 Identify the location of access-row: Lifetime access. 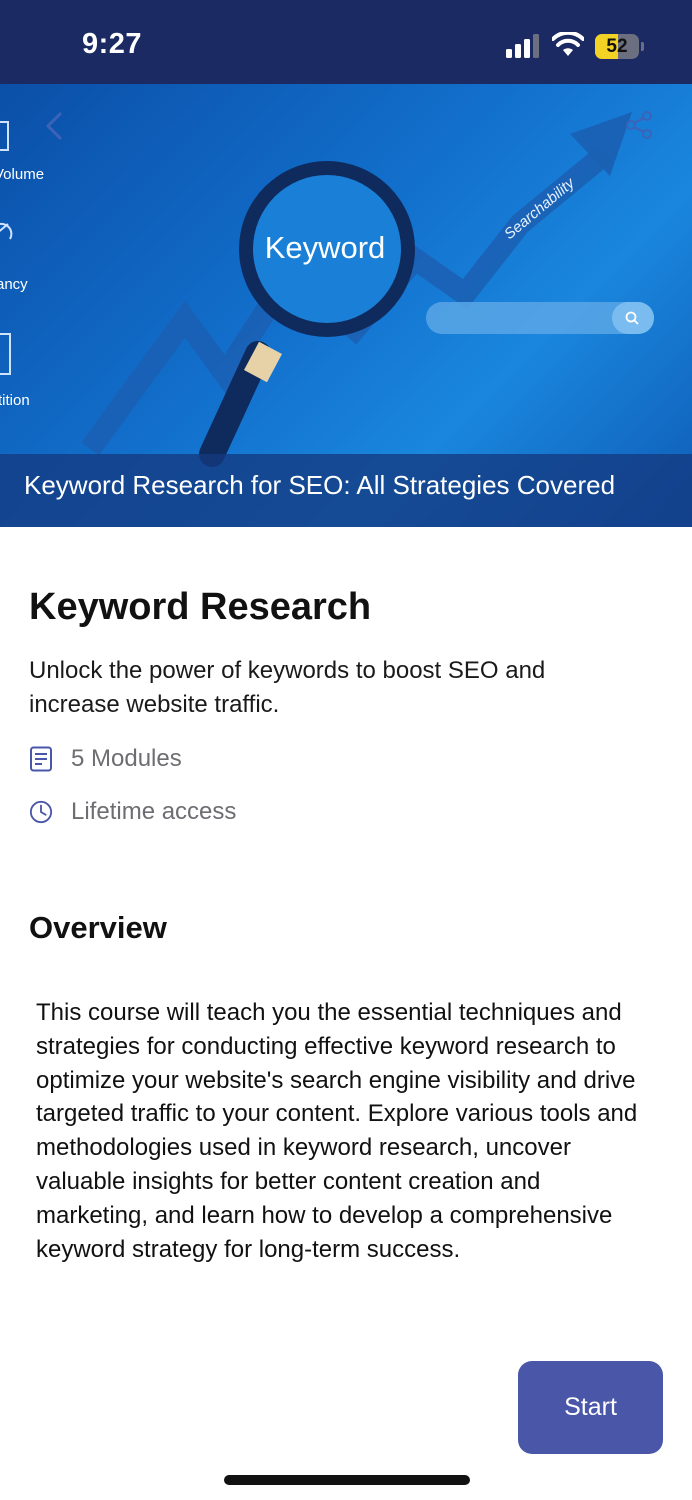
(132, 812).